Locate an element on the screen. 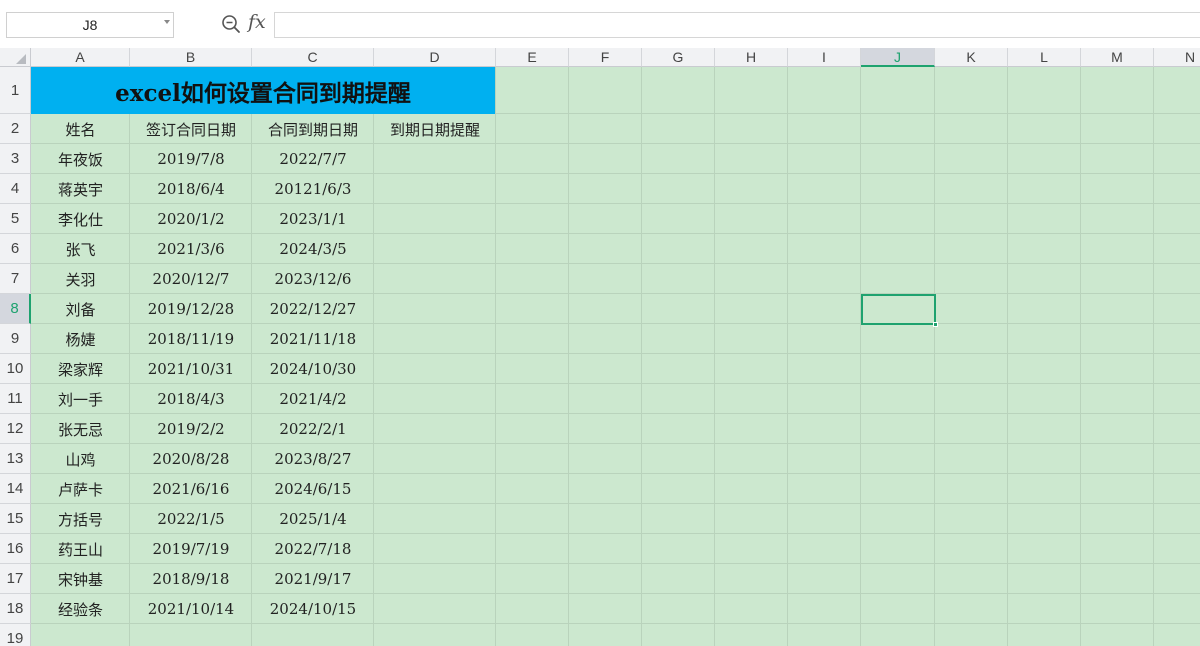  table-cell: 2021/9/17 is located at coordinates (313, 579).